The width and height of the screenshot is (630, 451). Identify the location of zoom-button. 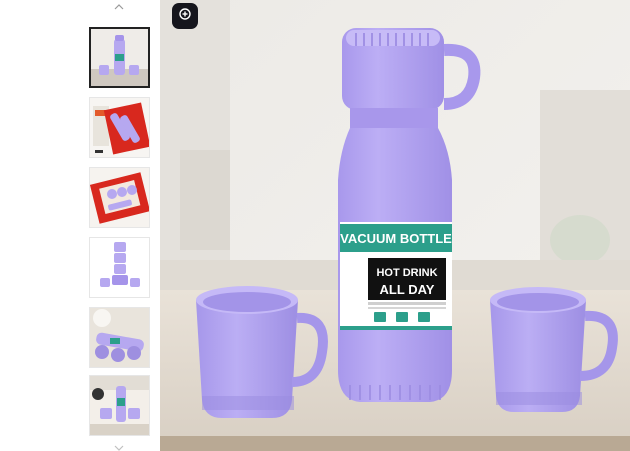
(185, 16).